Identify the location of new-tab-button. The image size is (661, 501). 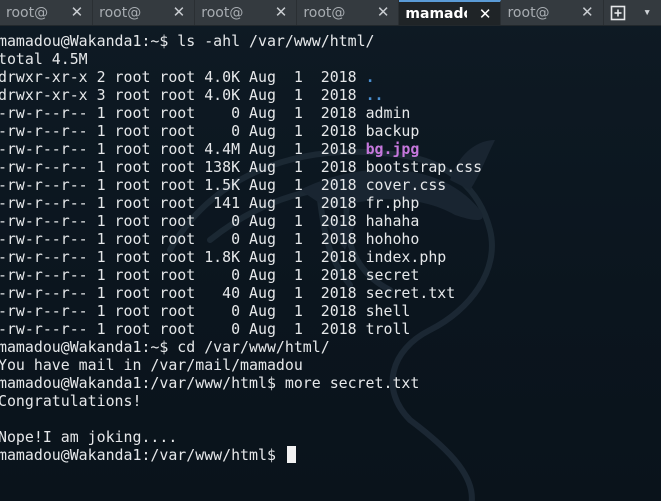
(619, 12).